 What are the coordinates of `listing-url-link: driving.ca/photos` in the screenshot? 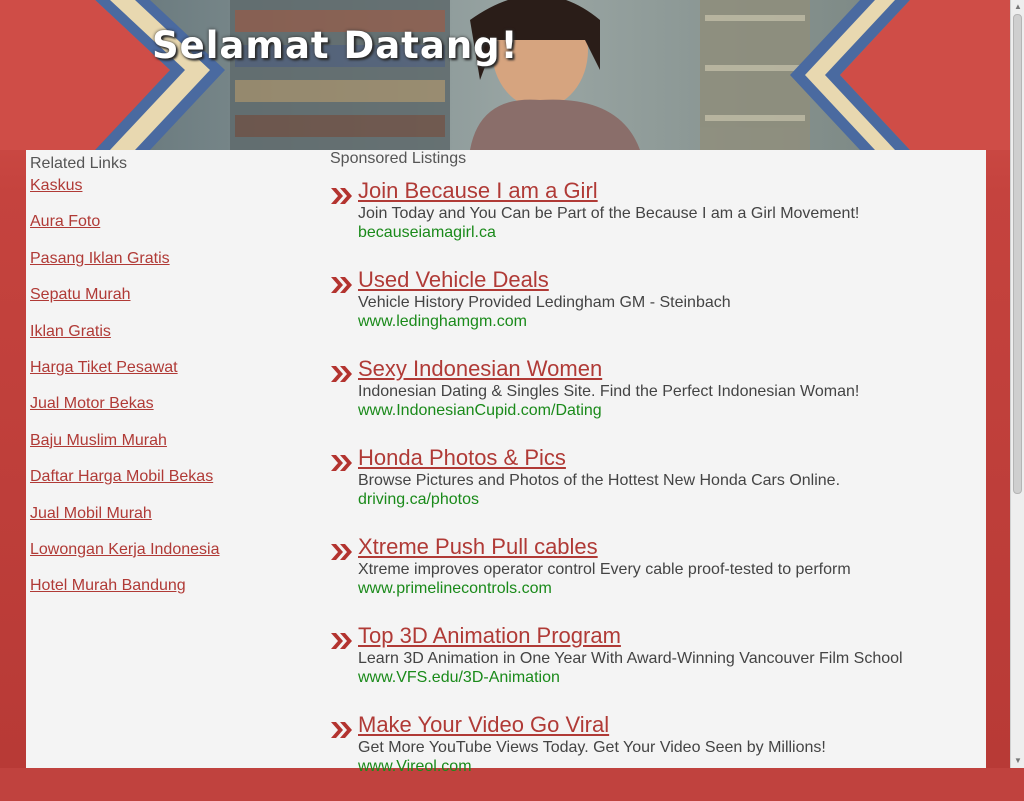 It's located at (669, 499).